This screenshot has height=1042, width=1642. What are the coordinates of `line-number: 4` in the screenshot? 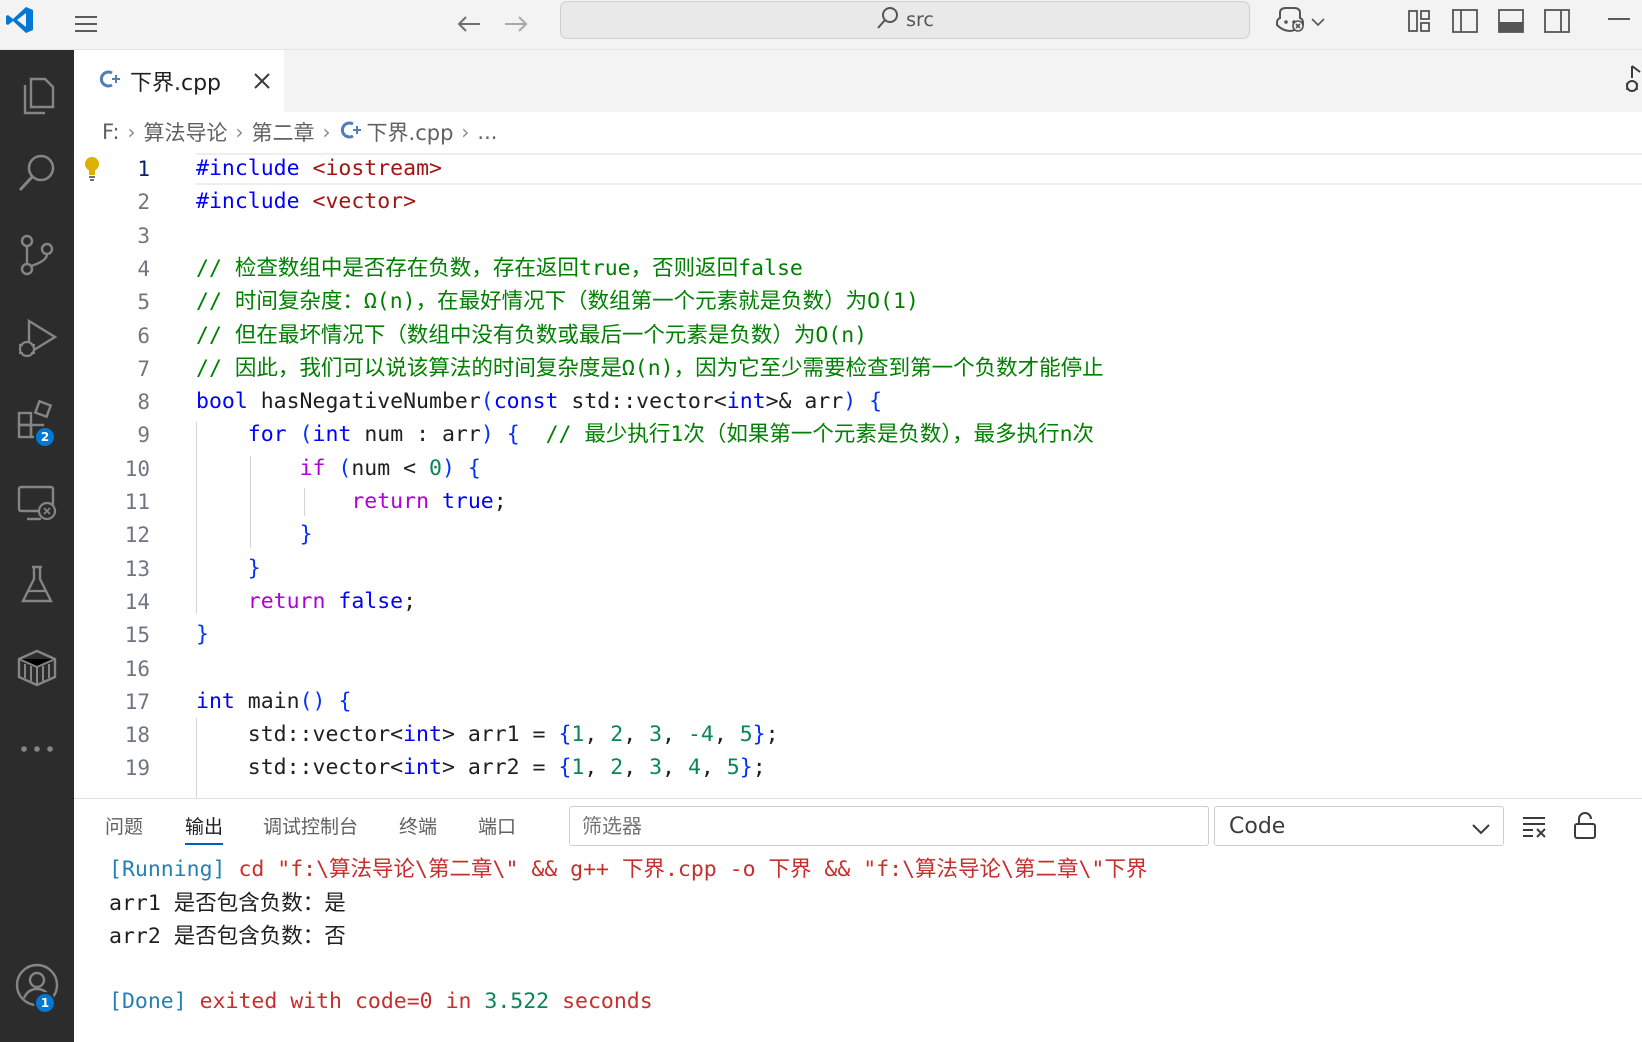 It's located at (143, 268).